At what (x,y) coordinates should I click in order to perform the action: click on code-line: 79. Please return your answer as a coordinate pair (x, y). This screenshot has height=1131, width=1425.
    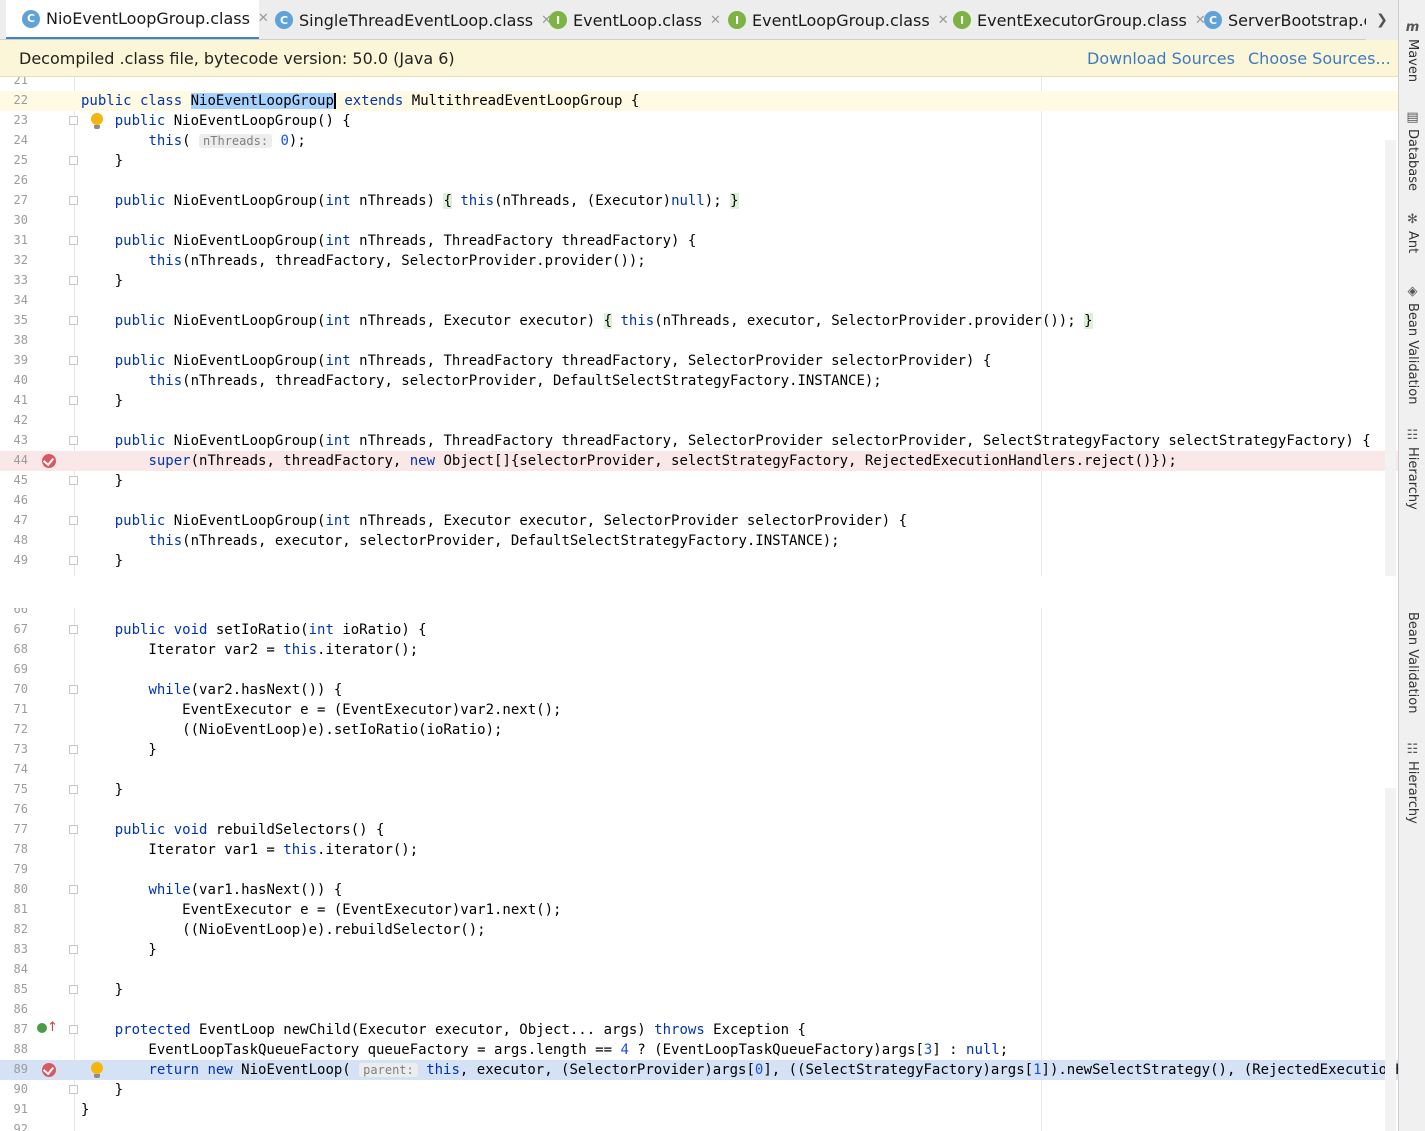
    Looking at the image, I should click on (699, 870).